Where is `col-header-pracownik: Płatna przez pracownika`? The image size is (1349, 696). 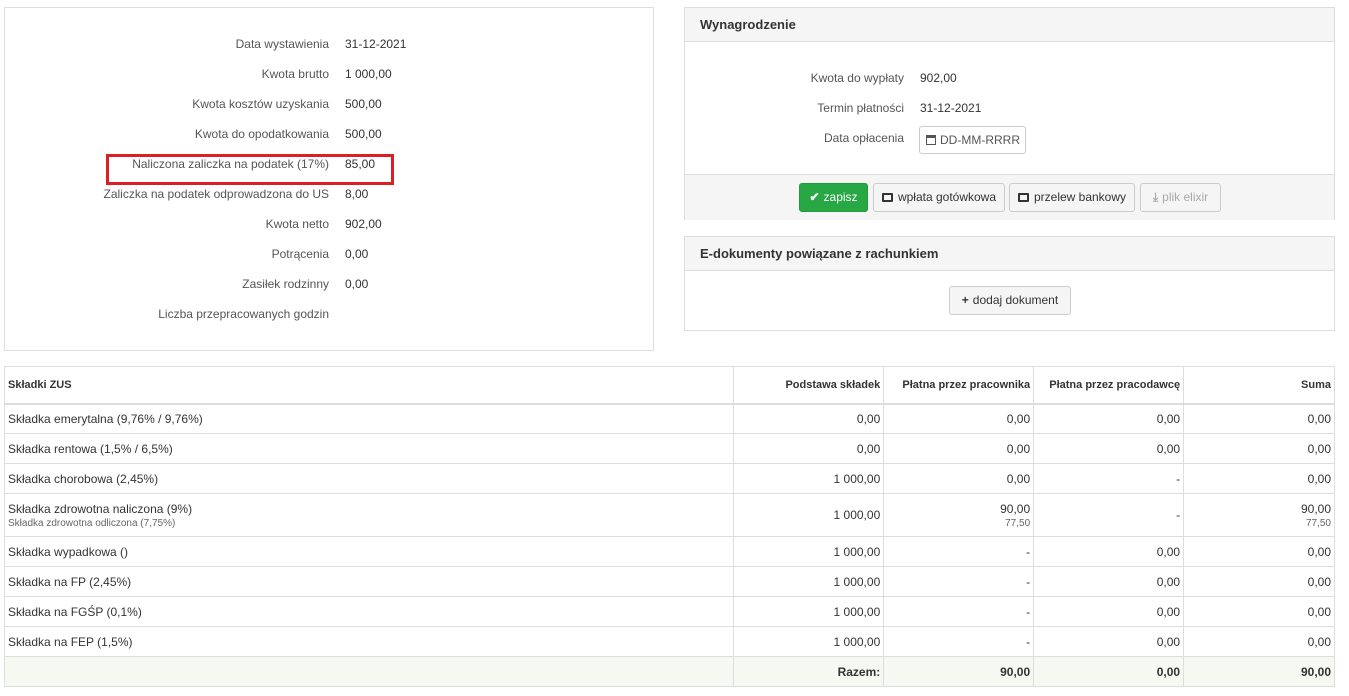 col-header-pracownik: Płatna przez pracownika is located at coordinates (959, 385).